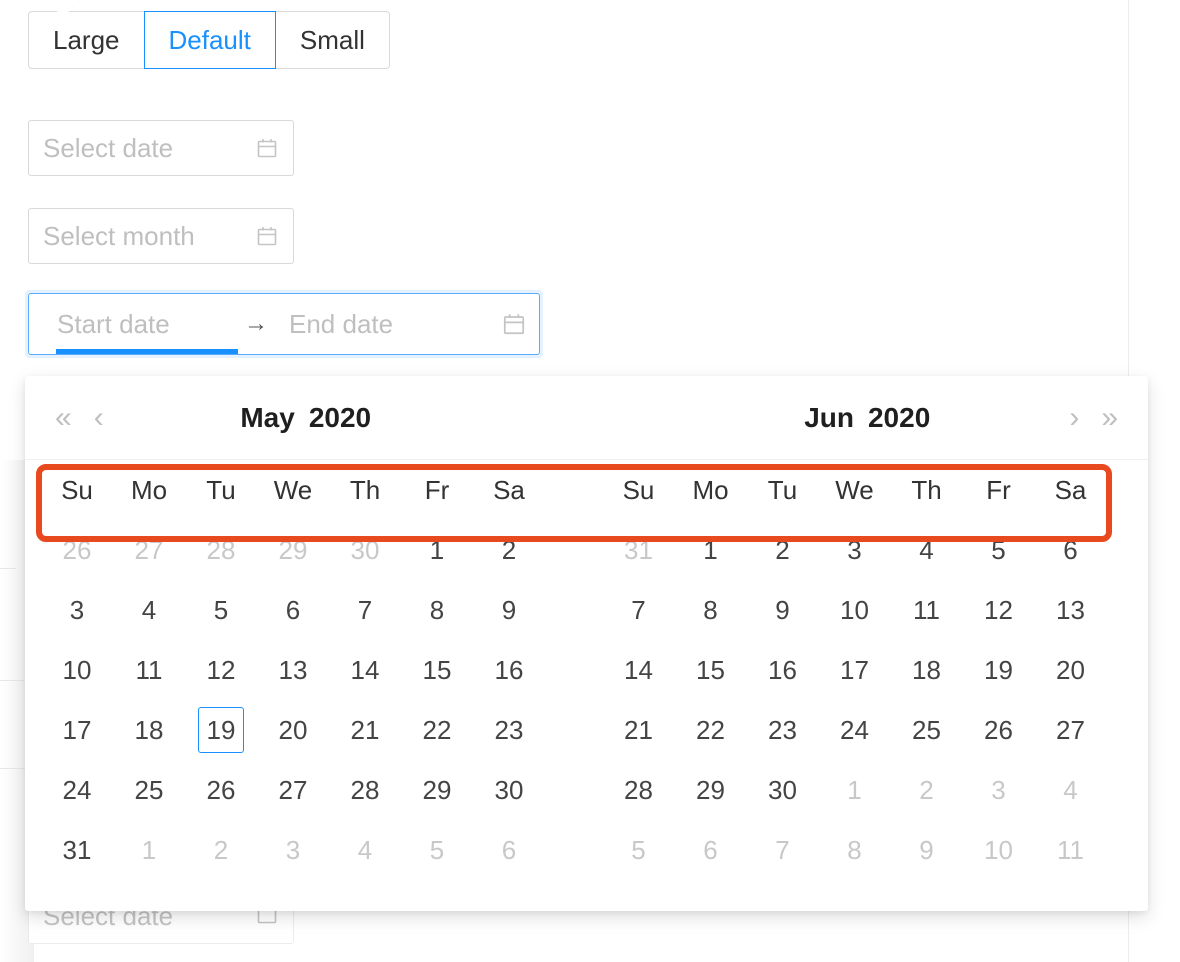 The width and height of the screenshot is (1180, 962). I want to click on prev-month-icon: ‹, so click(99, 417).